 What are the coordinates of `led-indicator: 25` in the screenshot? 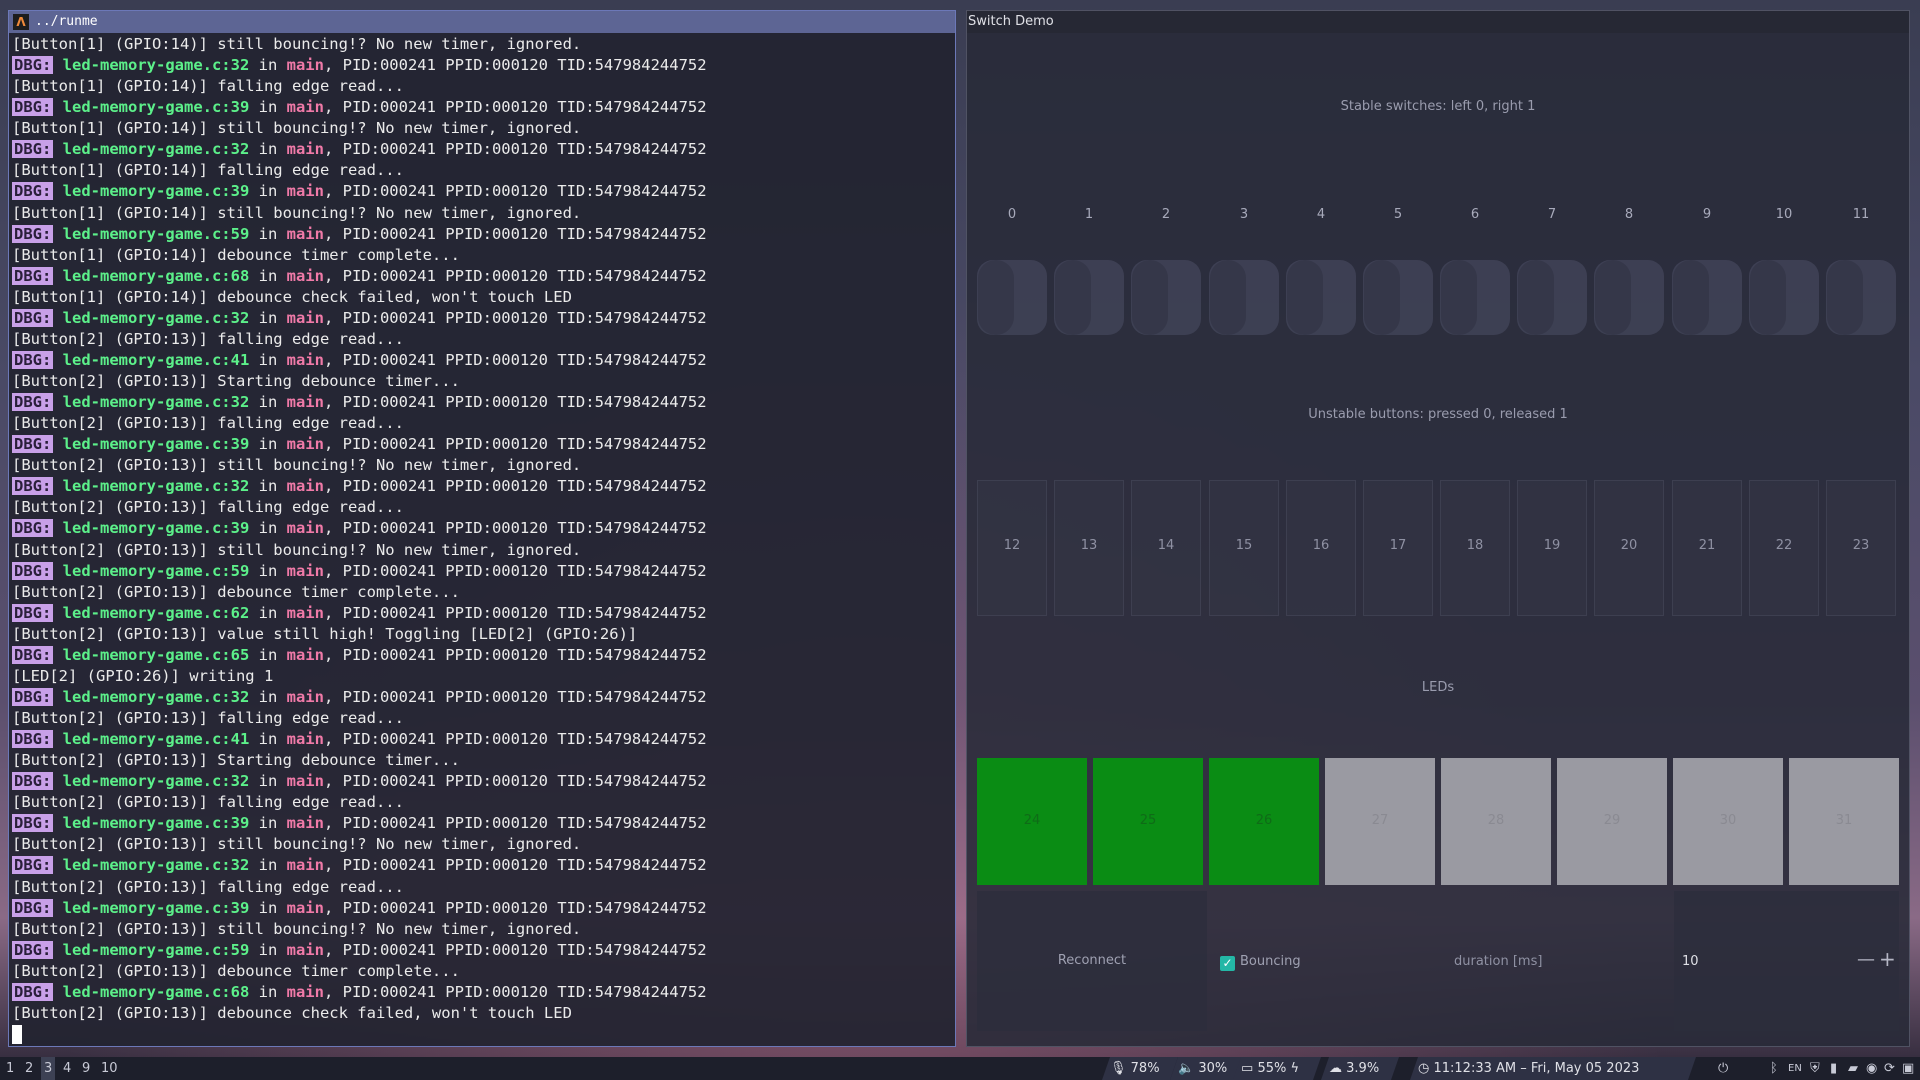 It's located at (1148, 821).